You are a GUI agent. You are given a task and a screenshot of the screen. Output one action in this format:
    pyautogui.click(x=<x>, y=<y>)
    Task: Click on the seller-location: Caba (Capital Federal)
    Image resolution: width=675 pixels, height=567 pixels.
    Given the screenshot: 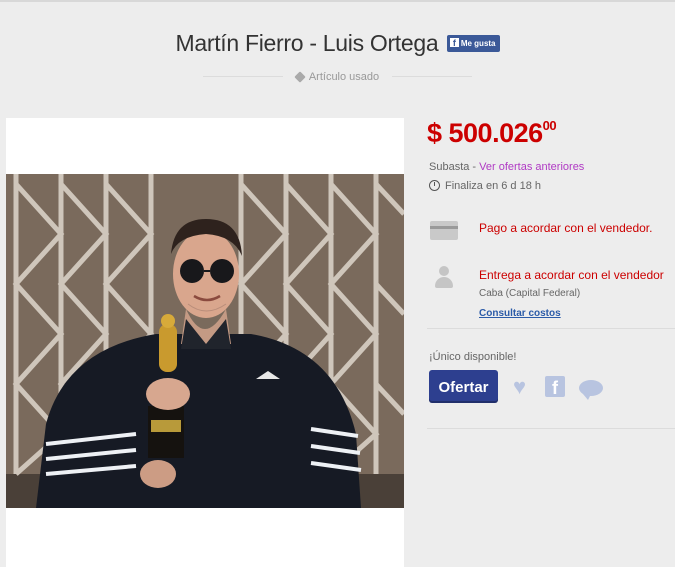 What is the action you would take?
    pyautogui.click(x=530, y=293)
    